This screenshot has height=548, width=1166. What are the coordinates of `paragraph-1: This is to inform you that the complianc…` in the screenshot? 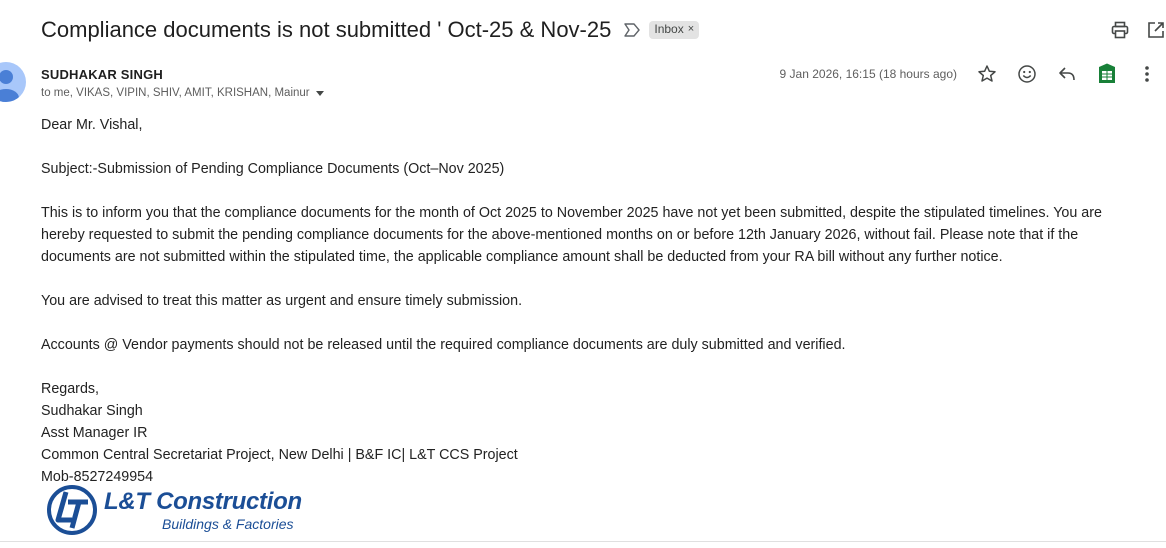 It's located at (571, 235).